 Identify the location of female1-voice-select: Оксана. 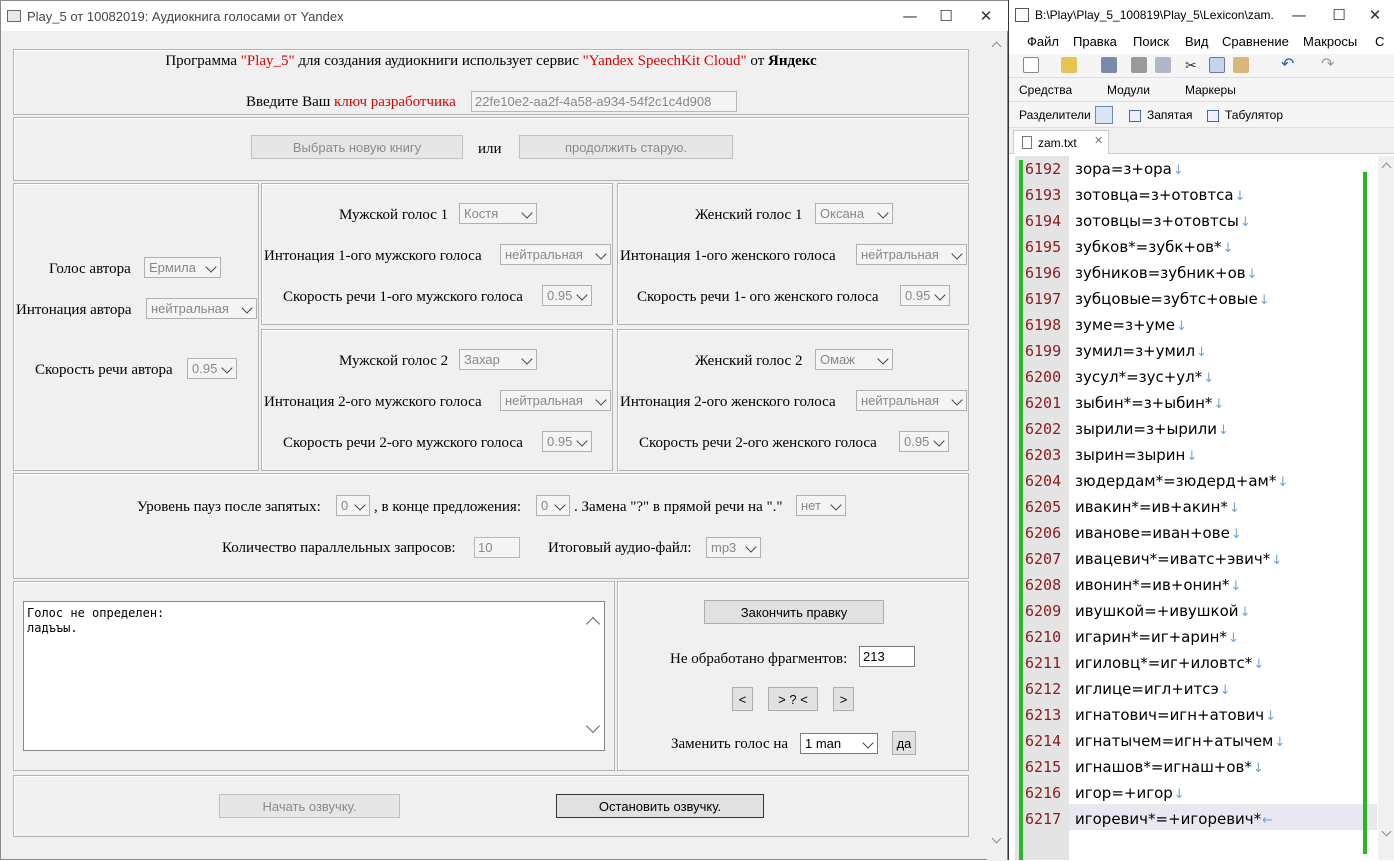
(854, 213).